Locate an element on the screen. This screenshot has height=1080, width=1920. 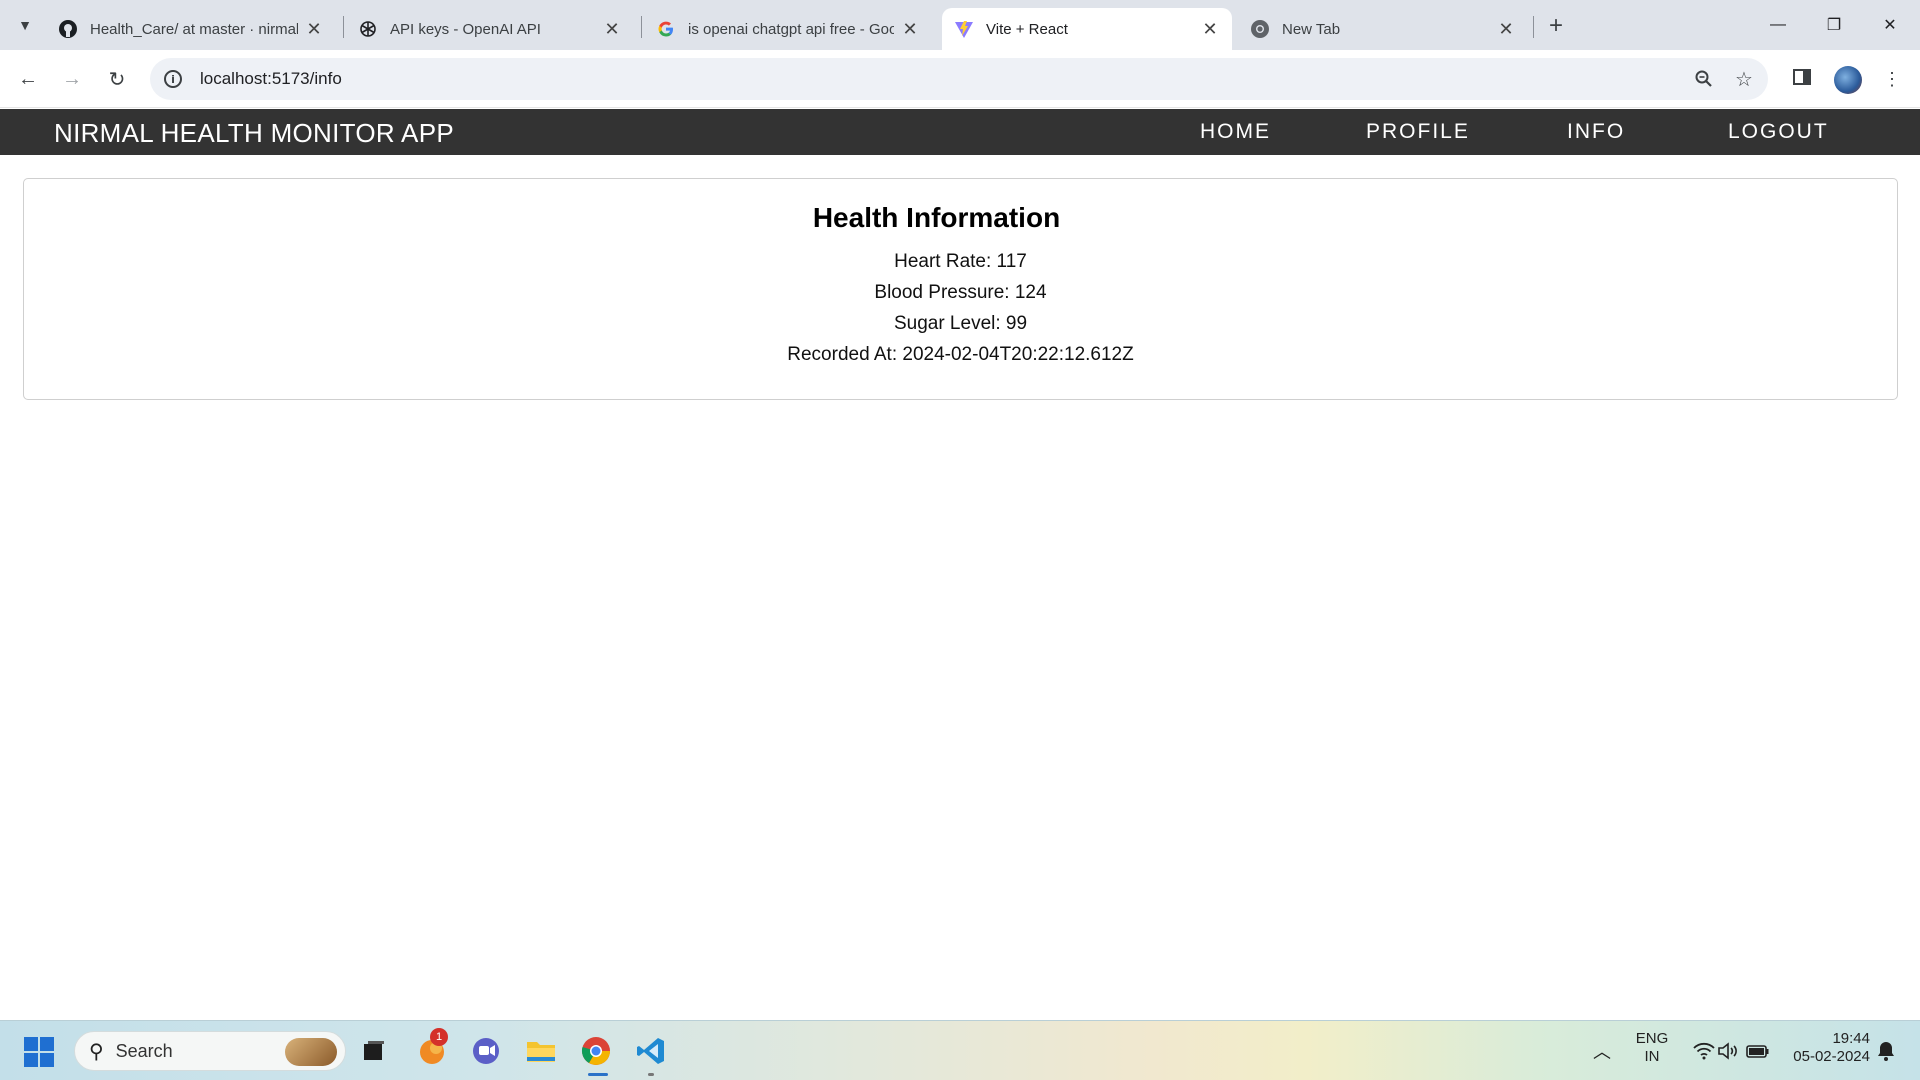
restore-button: ❐ is located at coordinates (1834, 25).